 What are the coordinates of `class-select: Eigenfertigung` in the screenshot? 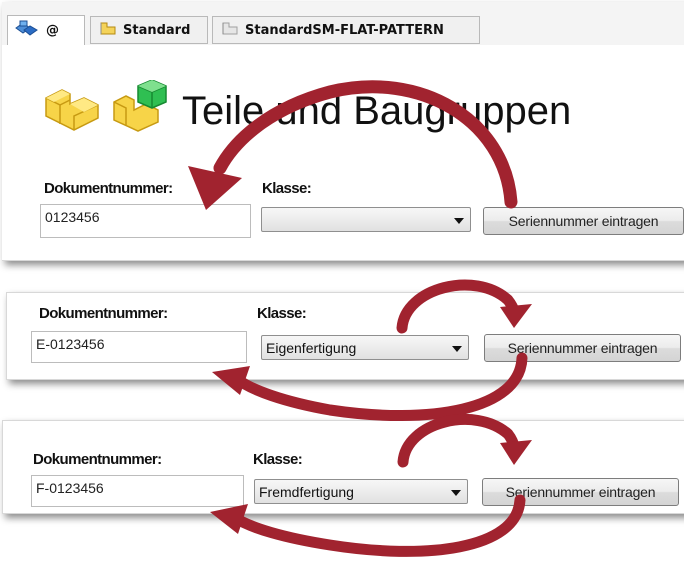 It's located at (365, 347).